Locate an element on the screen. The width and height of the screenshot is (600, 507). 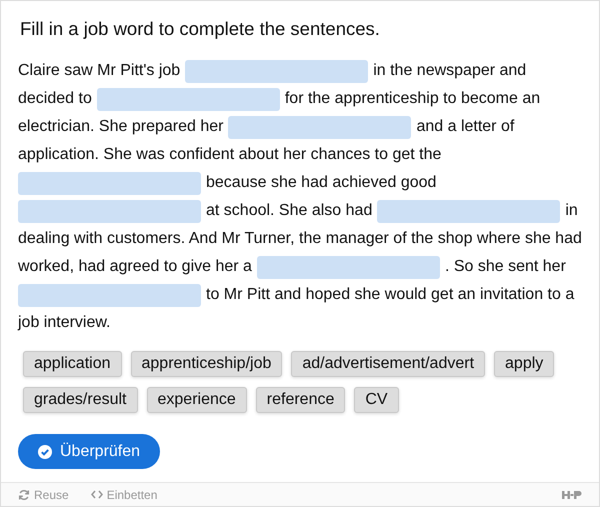
refresh-icon is located at coordinates (24, 494).